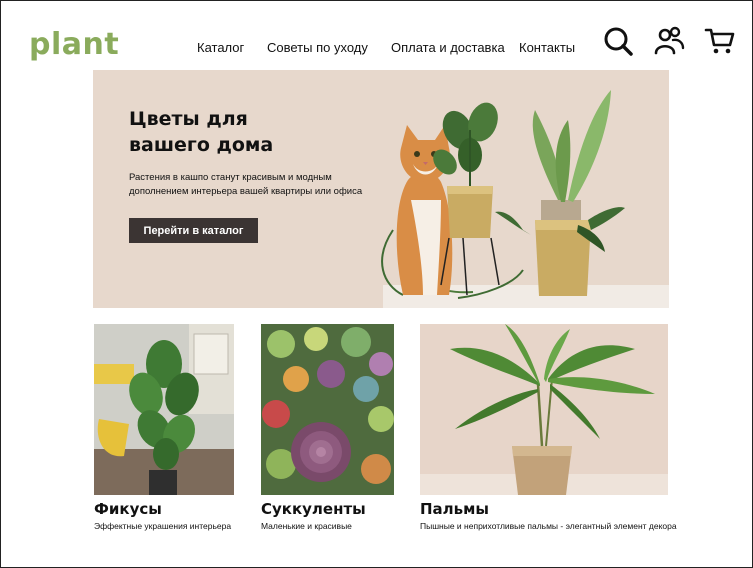  What do you see at coordinates (306, 526) in the screenshot?
I see `category-subtitle-succulents: Маленькие и красивые` at bounding box center [306, 526].